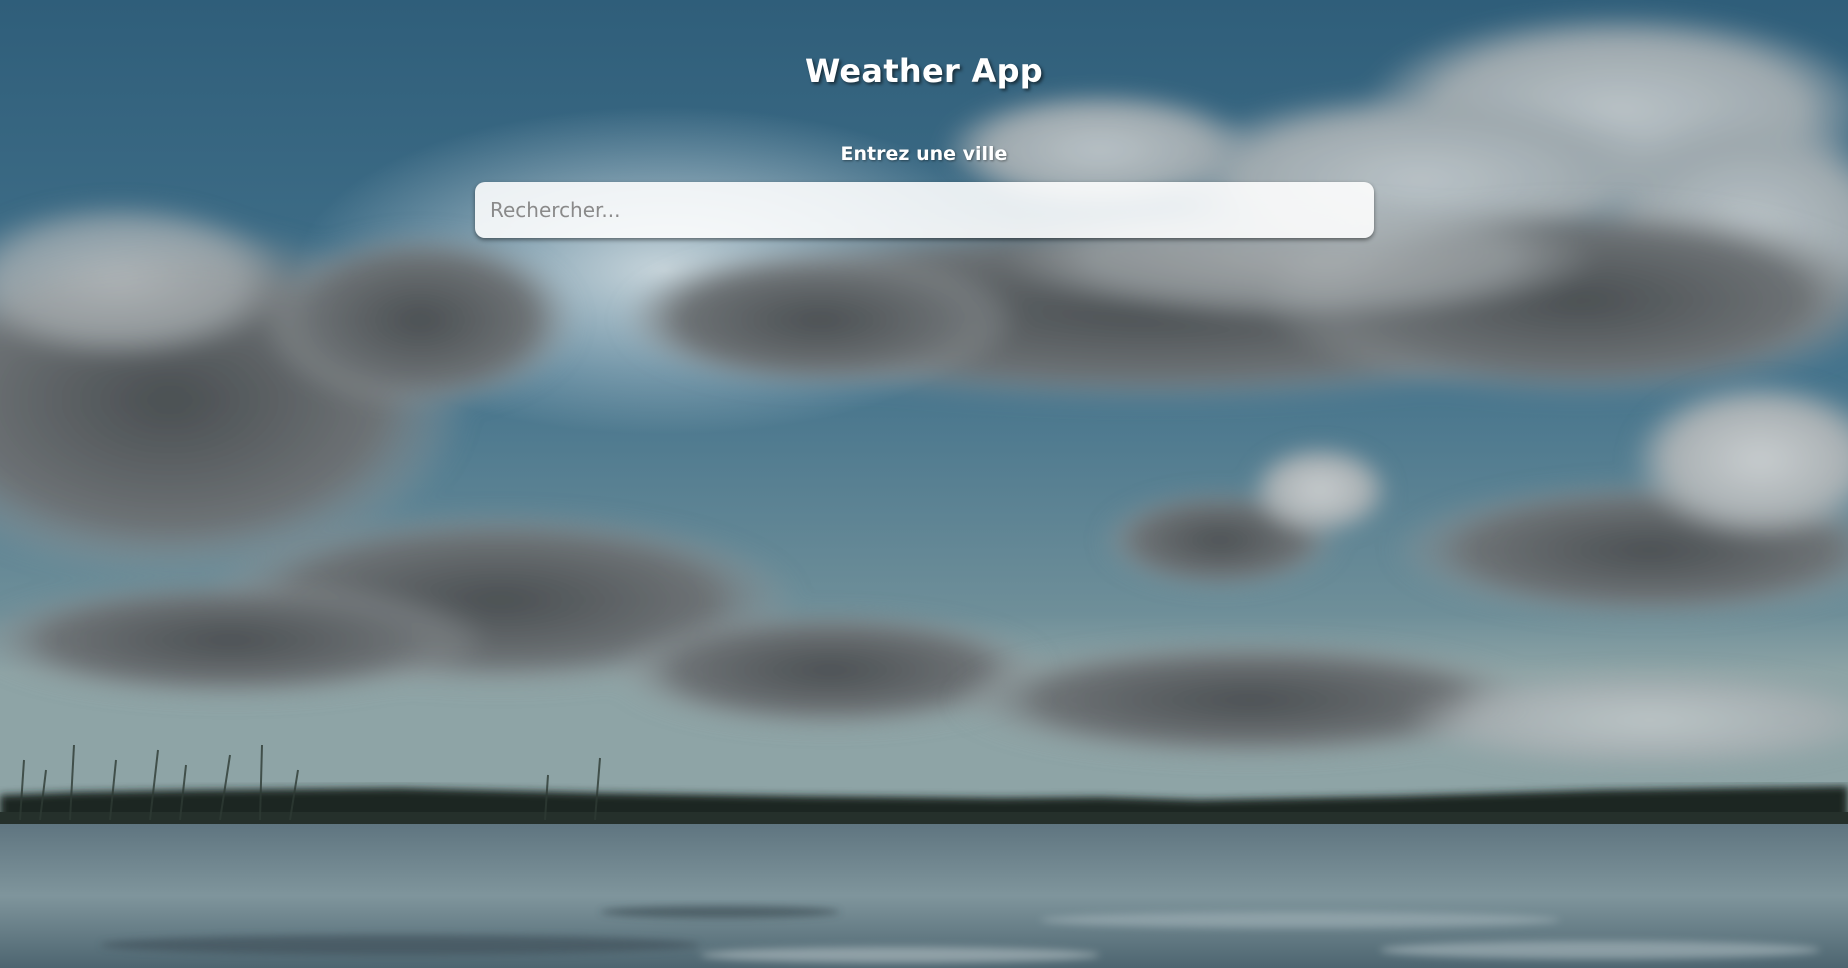 This screenshot has height=968, width=1848. Describe the element at coordinates (924, 71) in the screenshot. I see `page-title: Weather App` at that location.